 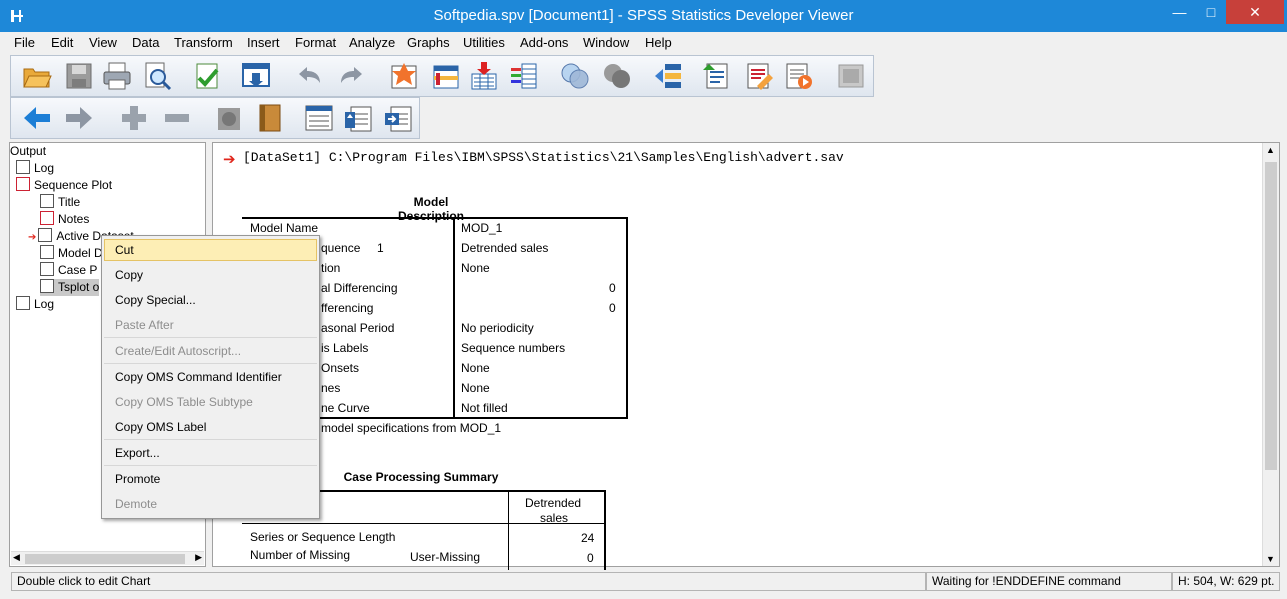 What do you see at coordinates (669, 76) in the screenshot?
I see `designate-window-icon` at bounding box center [669, 76].